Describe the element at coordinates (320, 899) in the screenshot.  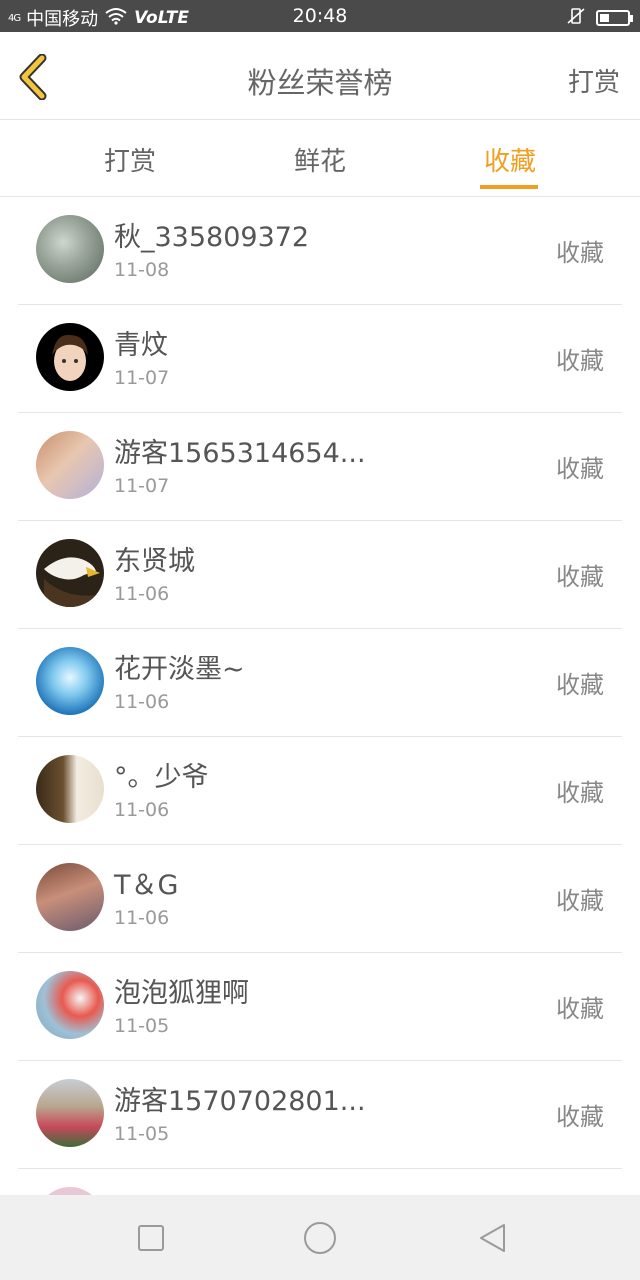
I see `list-item: T＆G 11-06 收藏` at that location.